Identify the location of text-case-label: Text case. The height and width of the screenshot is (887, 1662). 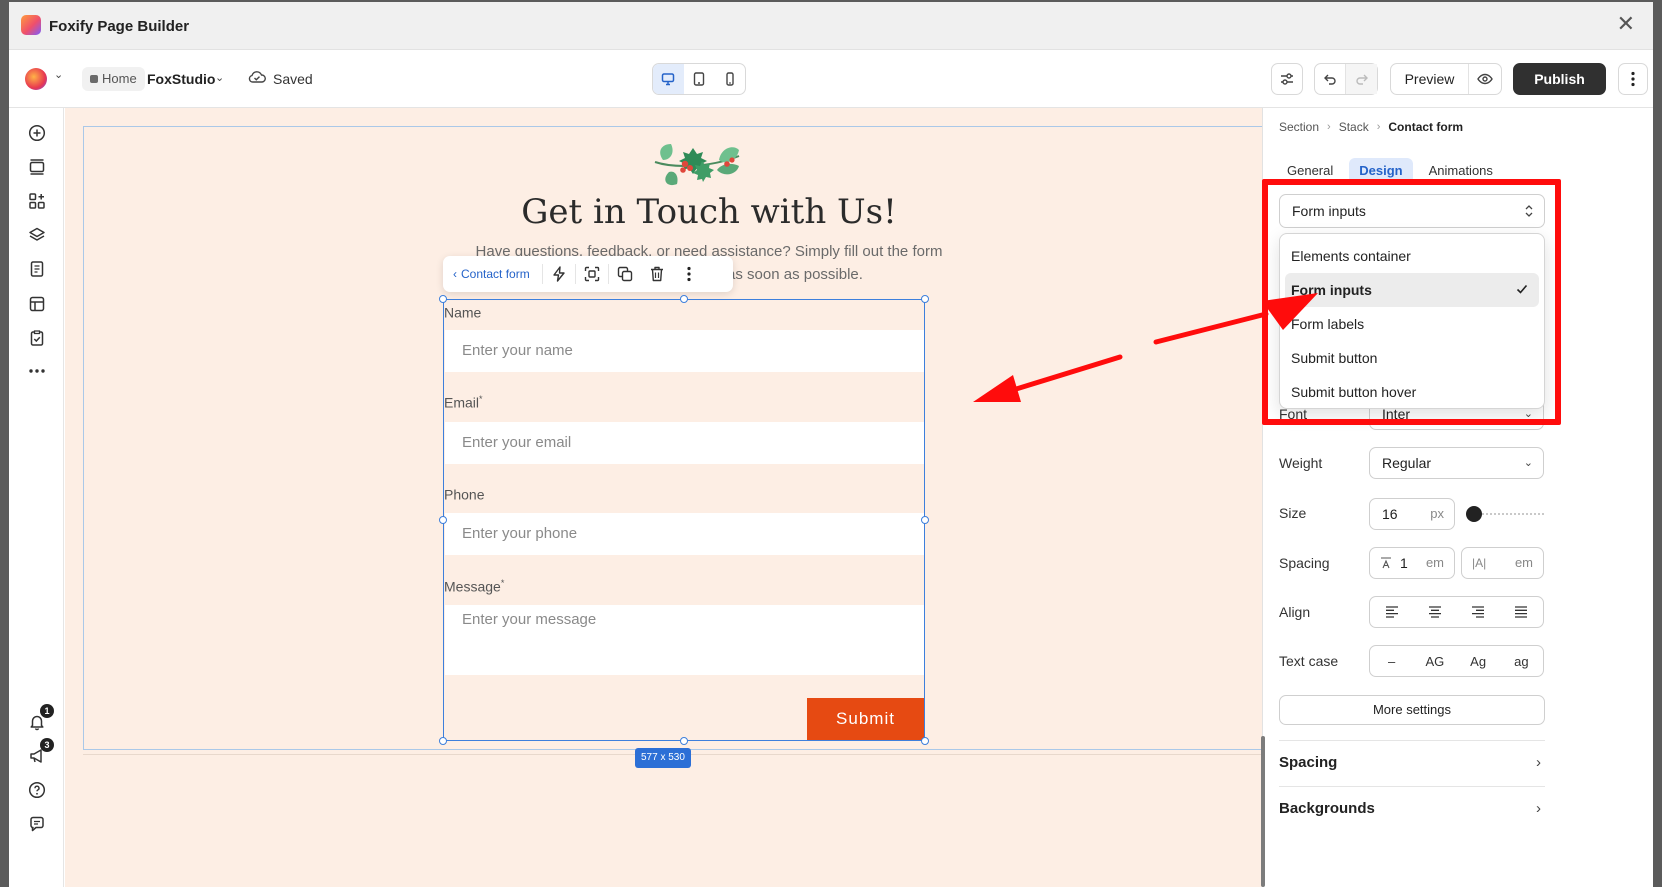
(1309, 661).